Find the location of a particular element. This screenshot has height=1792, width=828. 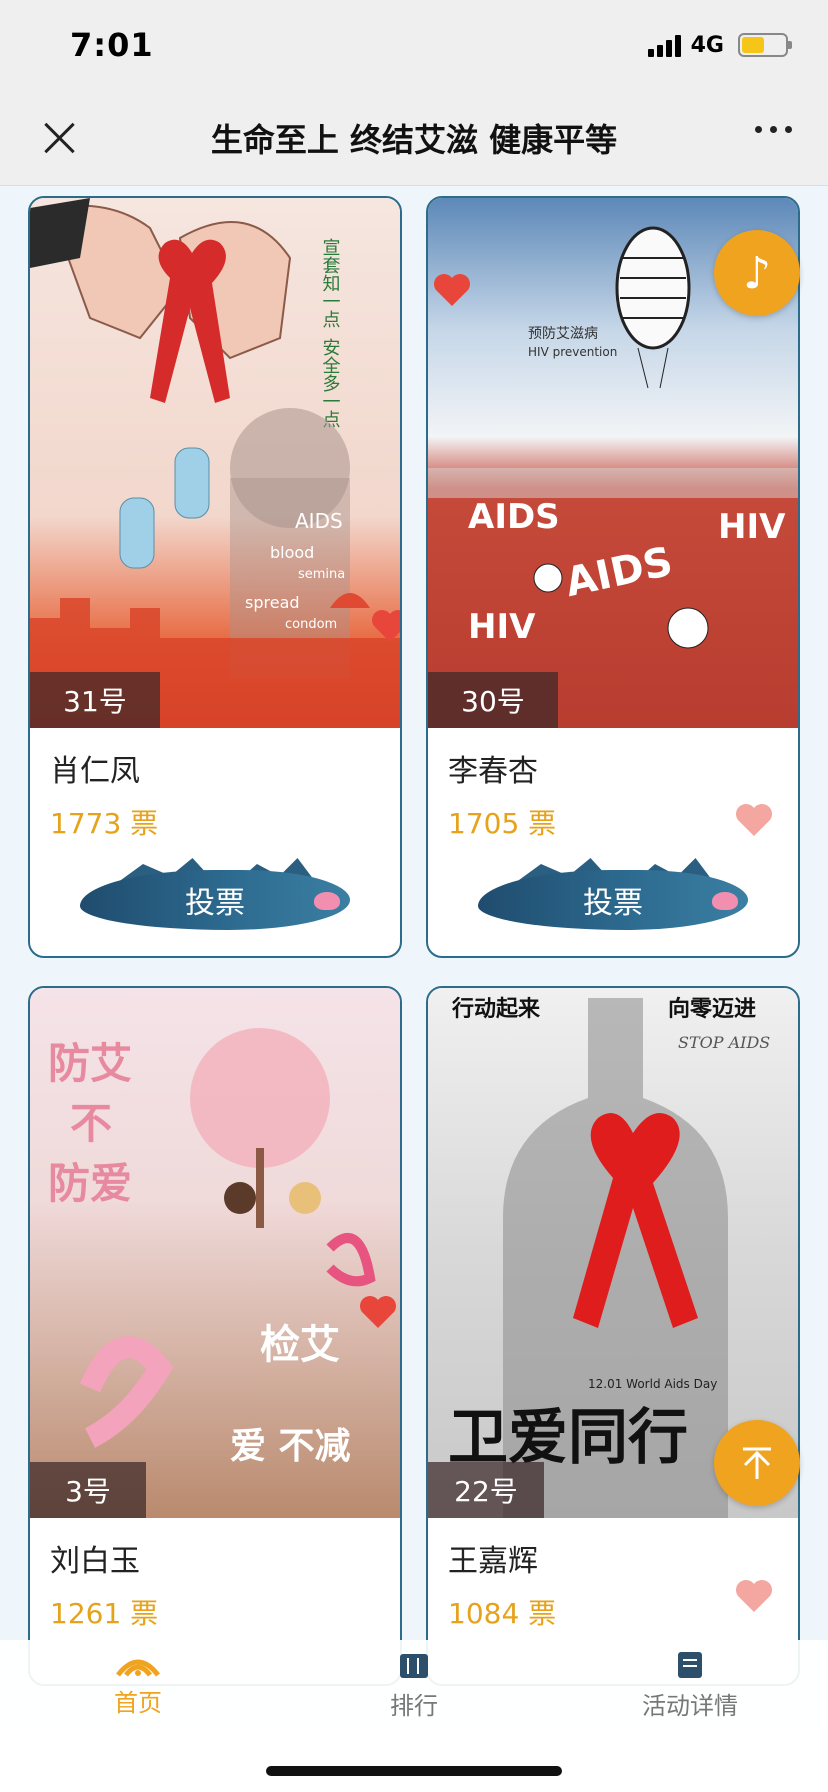

svg-text: 行动起来 is located at coordinates (496, 1009).